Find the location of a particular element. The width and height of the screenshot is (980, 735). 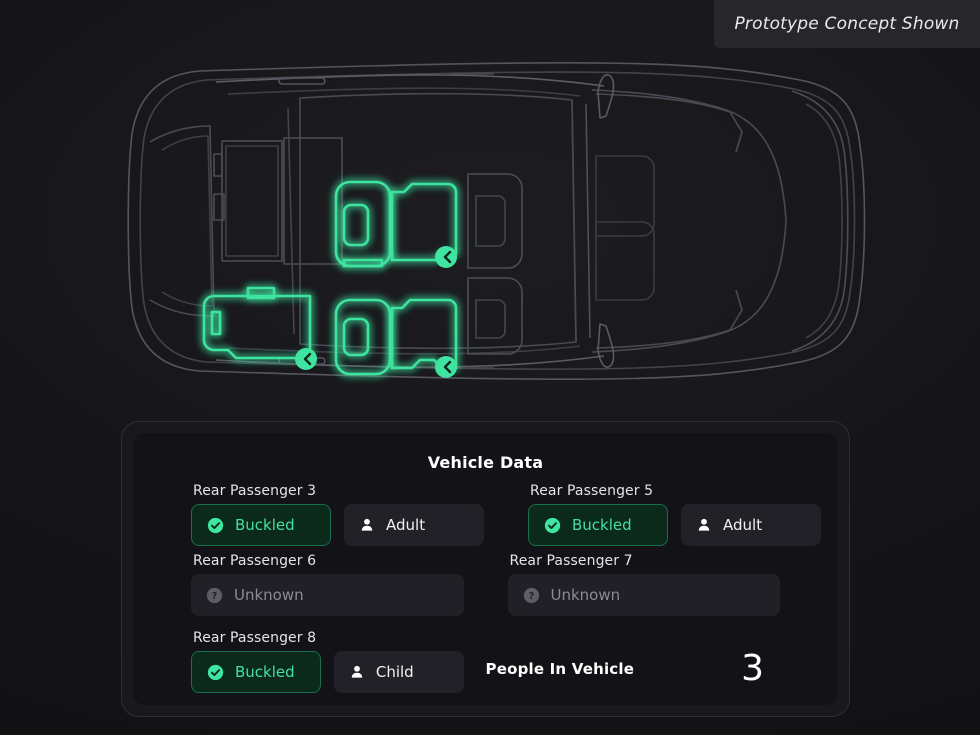

prototype-concept-label: Prototype Concept Shown is located at coordinates (847, 24).